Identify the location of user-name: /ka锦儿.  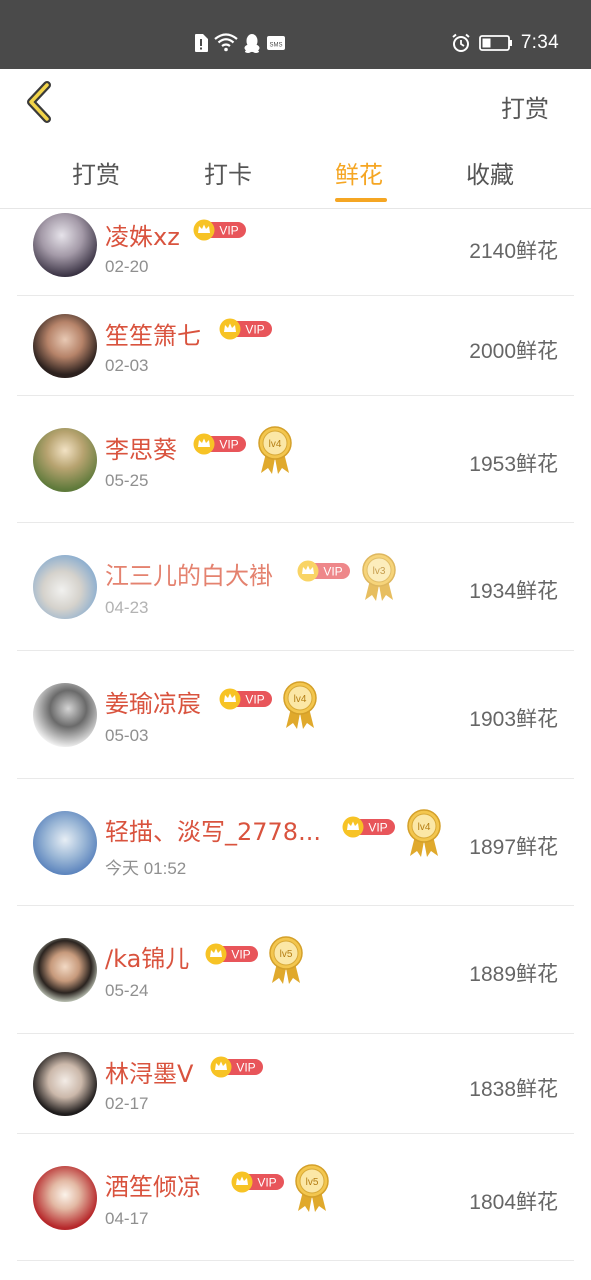
(147, 959).